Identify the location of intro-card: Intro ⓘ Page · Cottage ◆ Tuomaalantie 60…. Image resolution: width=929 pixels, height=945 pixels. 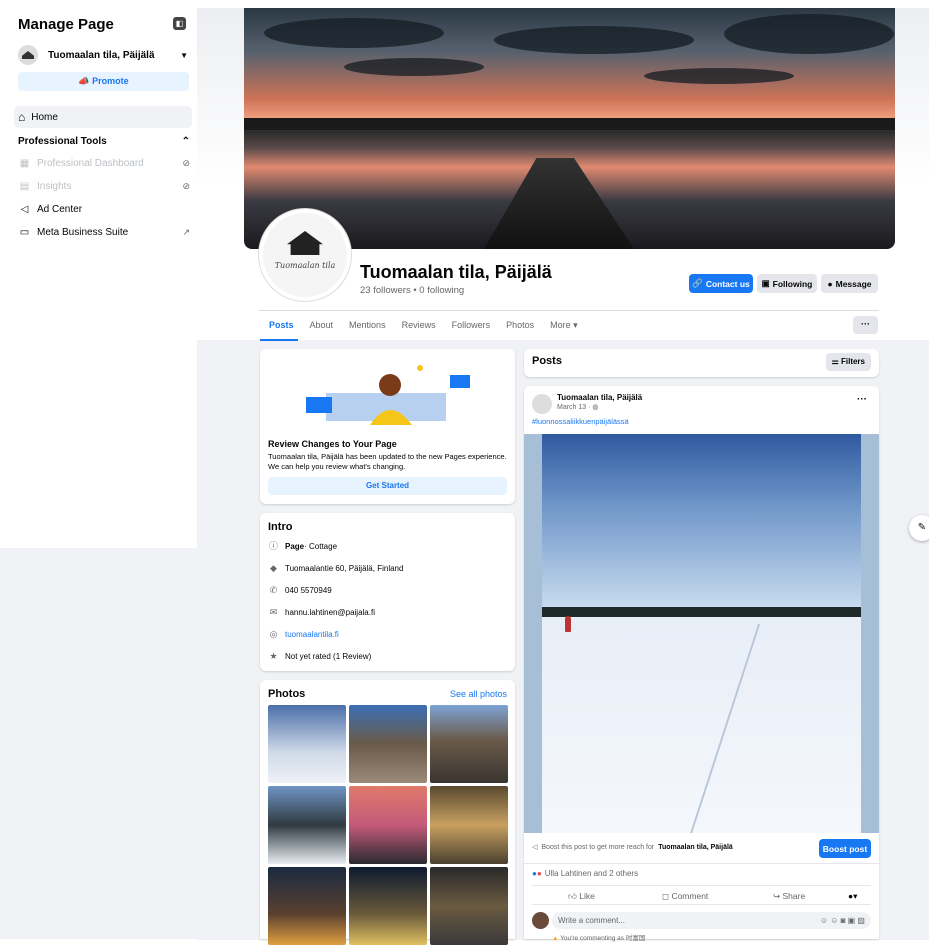
(387, 592).